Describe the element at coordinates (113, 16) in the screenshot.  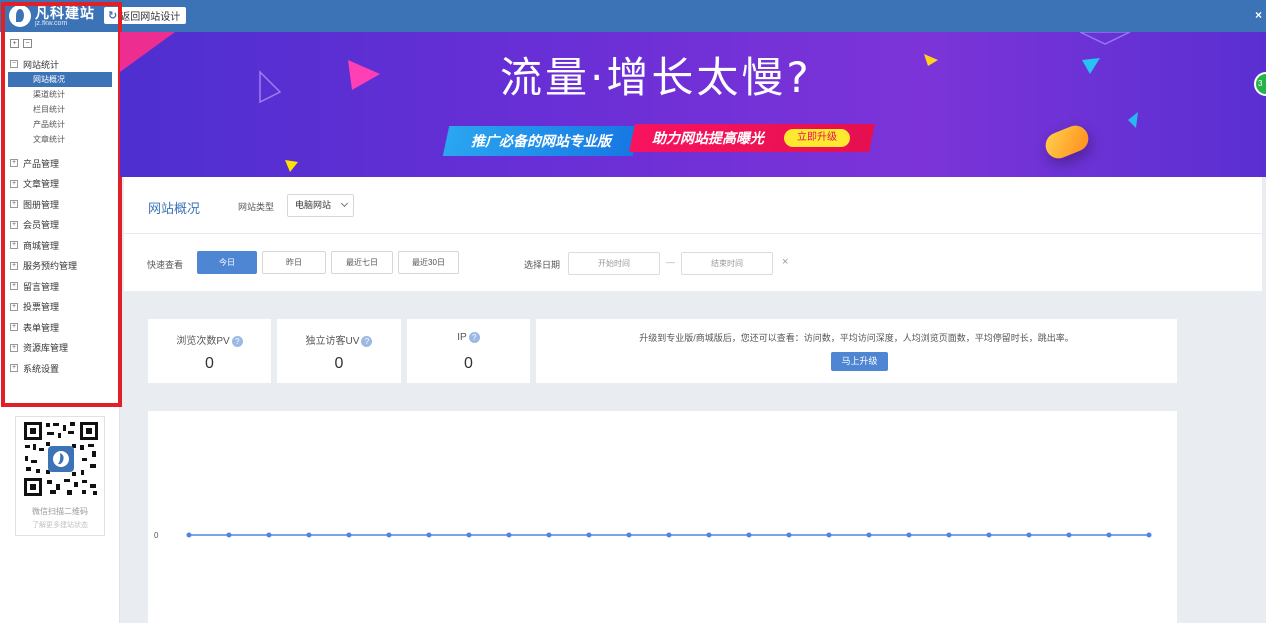
I see `refresh-icon: ↻` at that location.